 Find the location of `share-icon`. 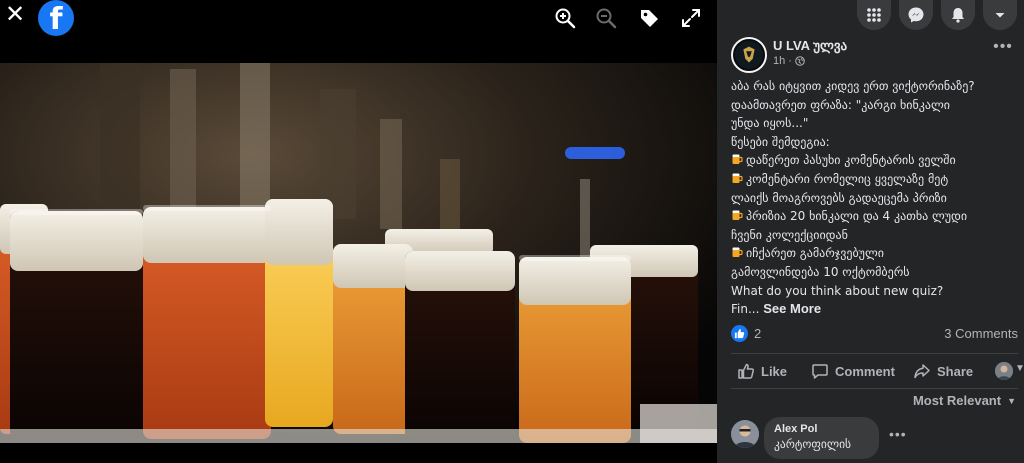

share-icon is located at coordinates (922, 371).